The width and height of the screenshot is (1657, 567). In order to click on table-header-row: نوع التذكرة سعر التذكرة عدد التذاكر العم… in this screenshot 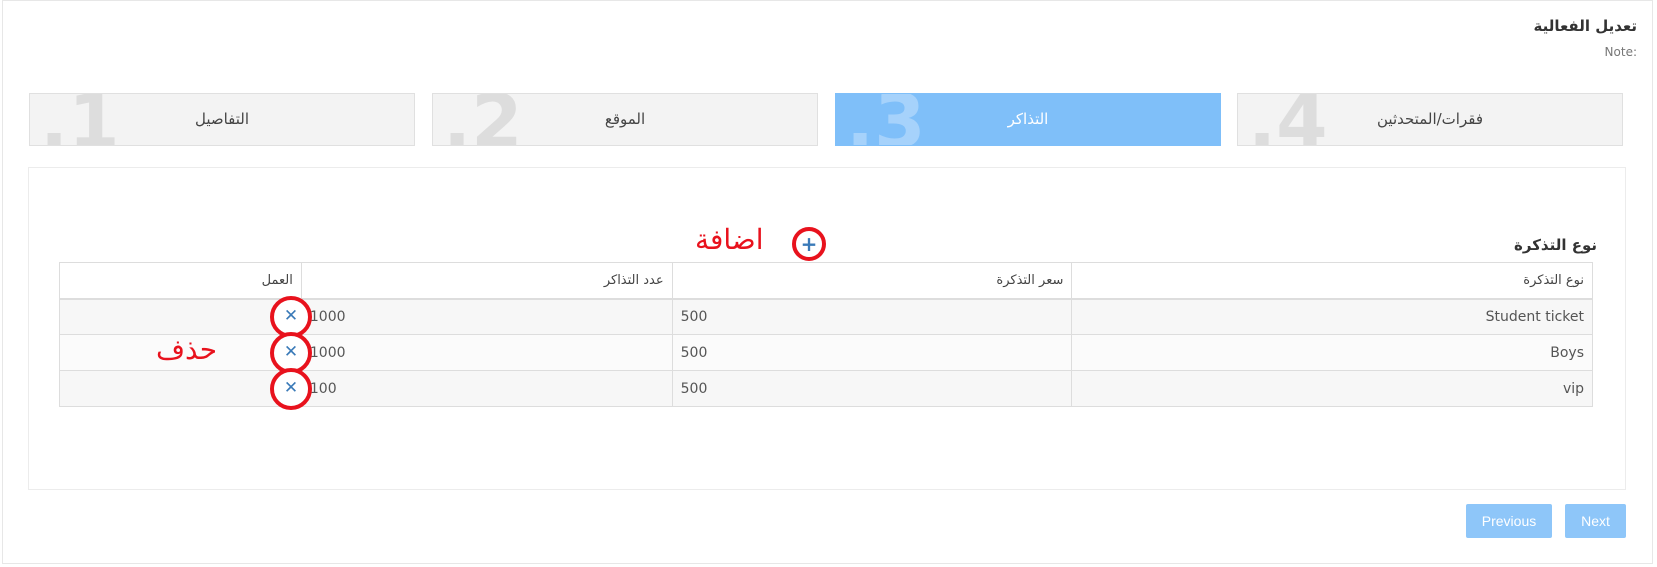, I will do `click(826, 281)`.